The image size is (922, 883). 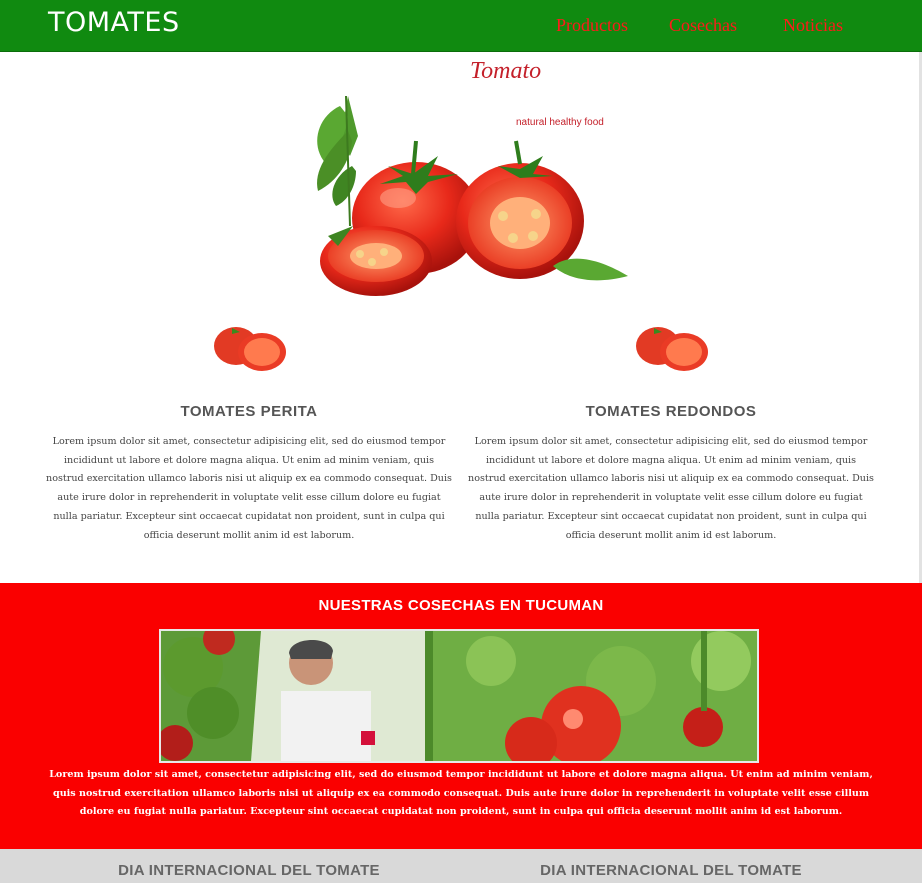 I want to click on site-brand: TOMATES, so click(x=114, y=22).